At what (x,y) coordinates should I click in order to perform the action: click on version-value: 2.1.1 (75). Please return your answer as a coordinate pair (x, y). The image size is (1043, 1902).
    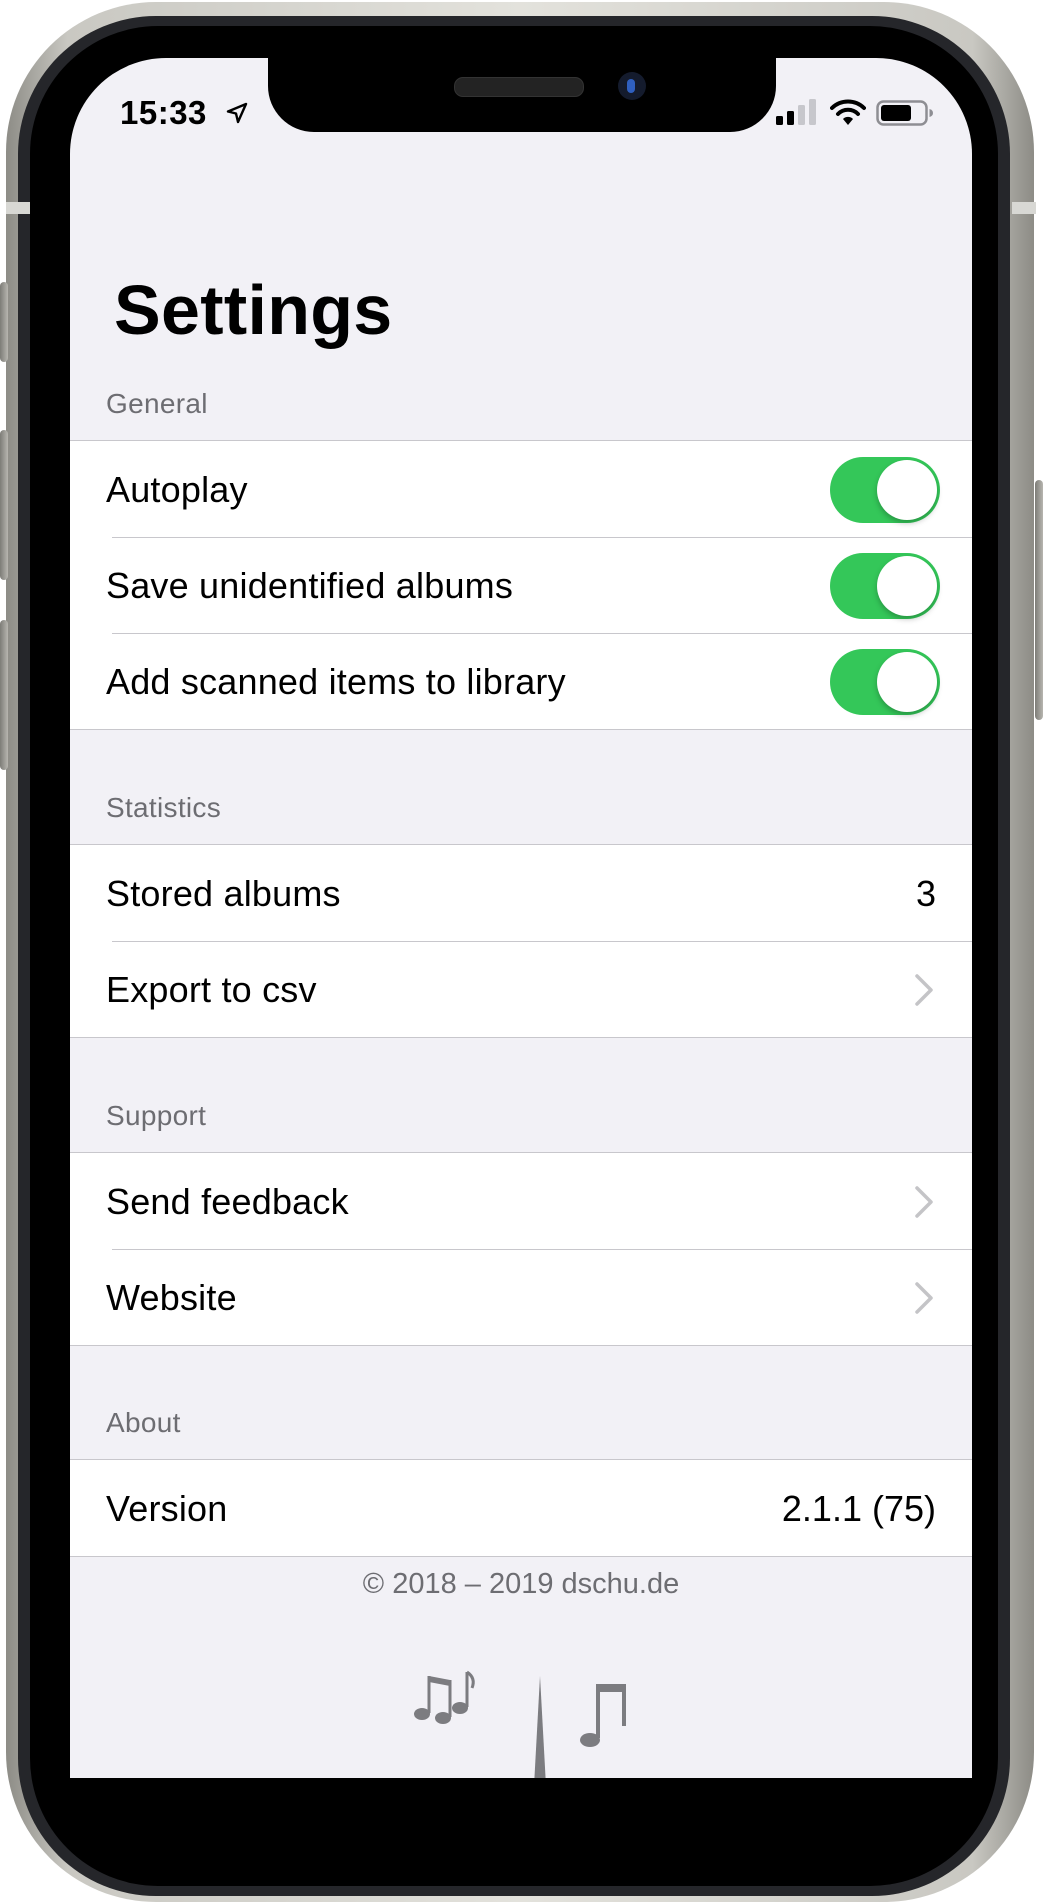
    Looking at the image, I should click on (858, 1508).